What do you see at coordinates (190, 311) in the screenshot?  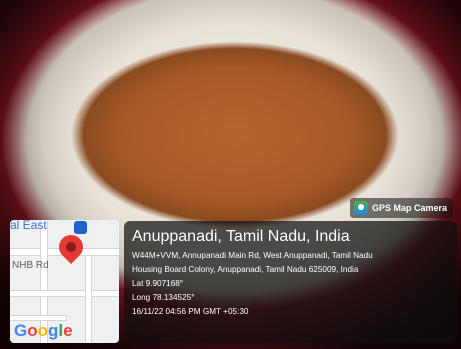 I see `timestamp: 16/11/22 04:56 PM GMT +05:30` at bounding box center [190, 311].